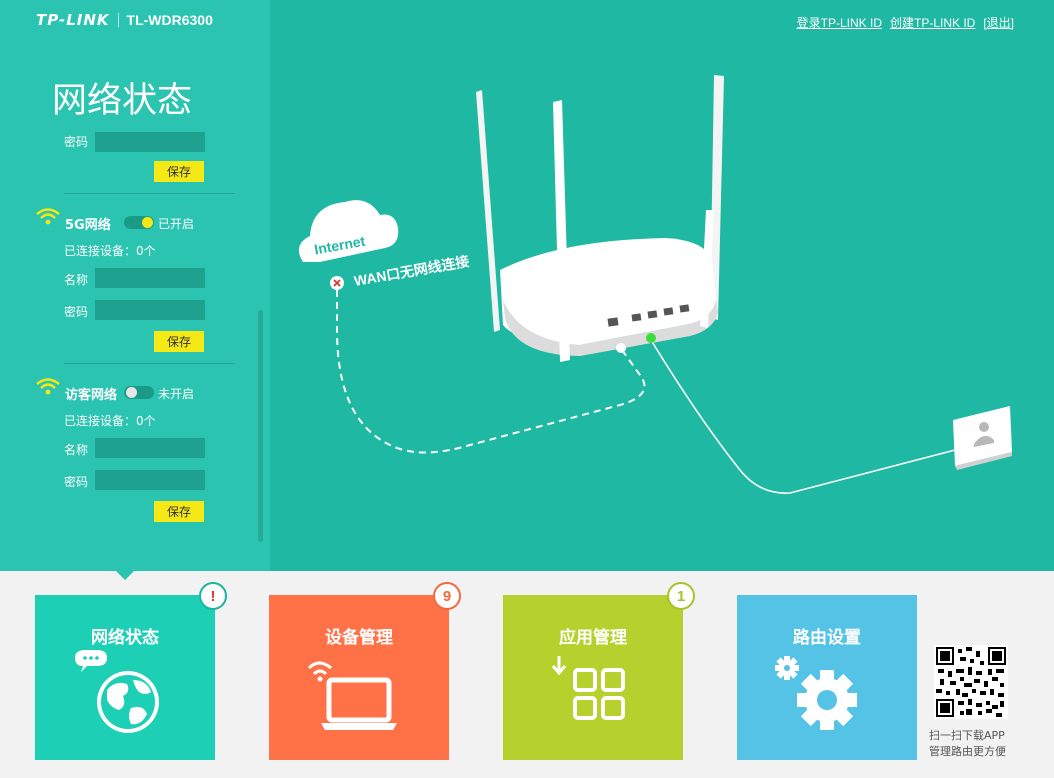 Image resolution: width=1054 pixels, height=778 pixels. I want to click on tile-app-management: 应用管理 1, so click(599, 671).